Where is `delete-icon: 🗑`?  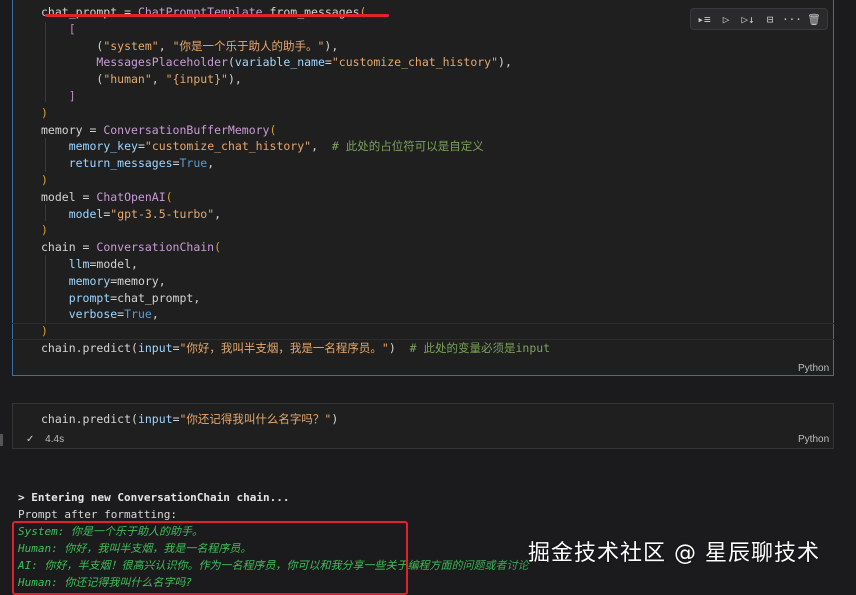 delete-icon: 🗑 is located at coordinates (814, 19).